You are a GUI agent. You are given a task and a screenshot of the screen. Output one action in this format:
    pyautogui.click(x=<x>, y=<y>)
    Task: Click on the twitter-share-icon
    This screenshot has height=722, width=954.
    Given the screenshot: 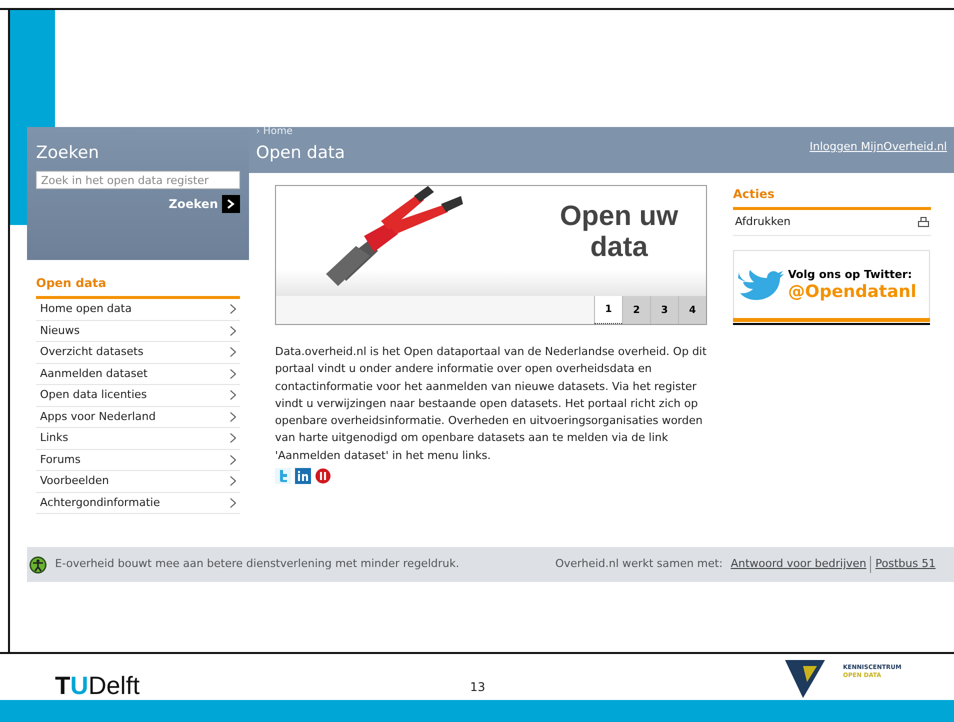 What is the action you would take?
    pyautogui.click(x=283, y=476)
    